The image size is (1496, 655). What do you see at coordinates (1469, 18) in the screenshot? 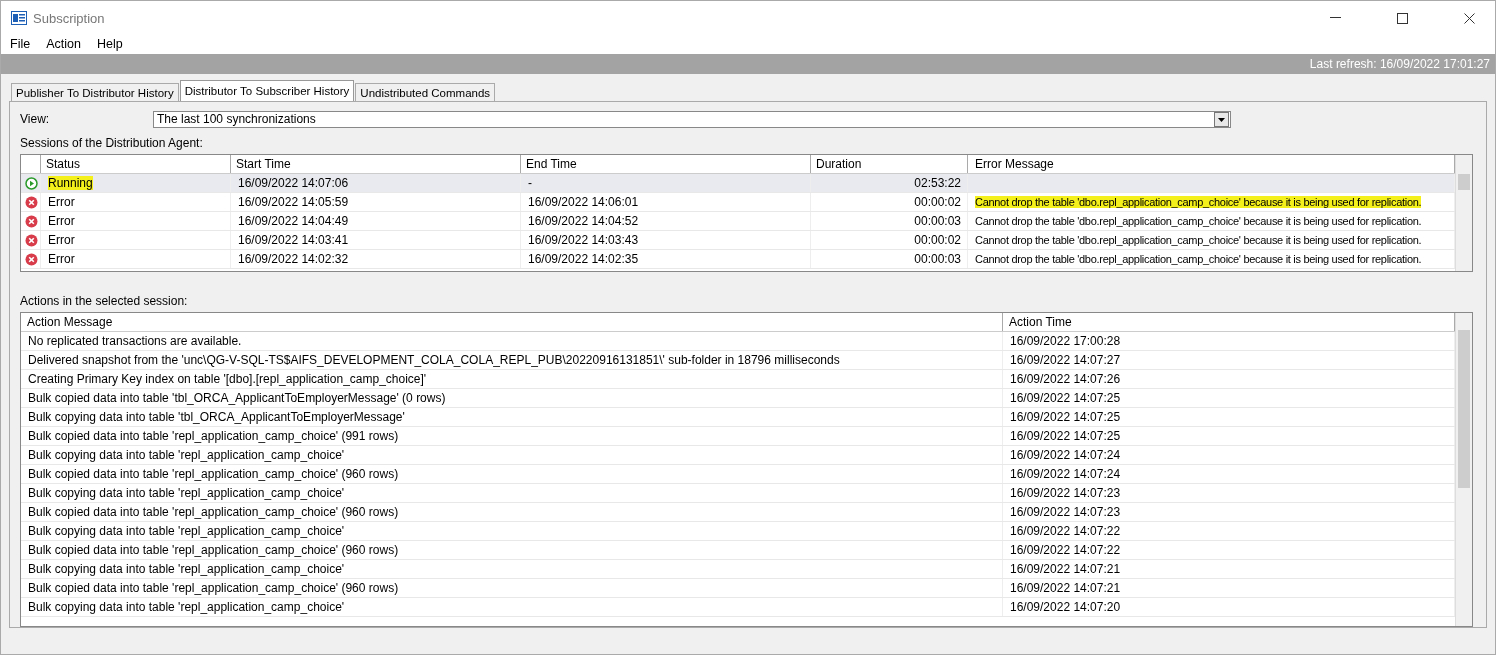
I see `close-icon` at bounding box center [1469, 18].